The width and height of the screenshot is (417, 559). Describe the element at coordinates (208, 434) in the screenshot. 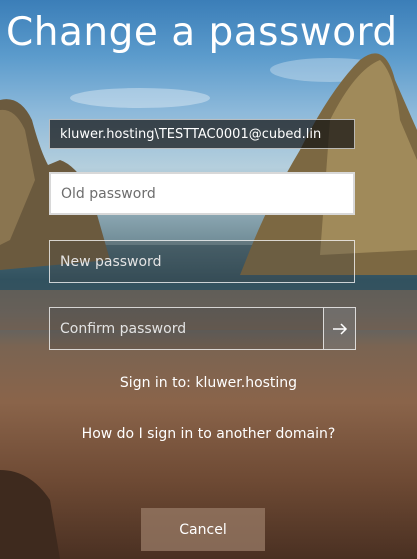

I see `other-domain-link: How do I sign in to another domain?` at that location.